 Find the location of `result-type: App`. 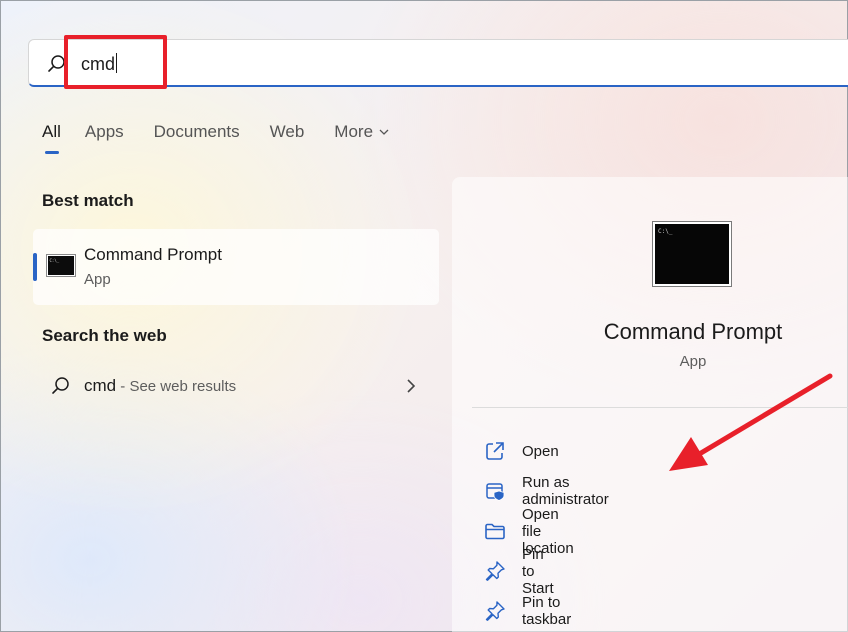

result-type: App is located at coordinates (97, 279).